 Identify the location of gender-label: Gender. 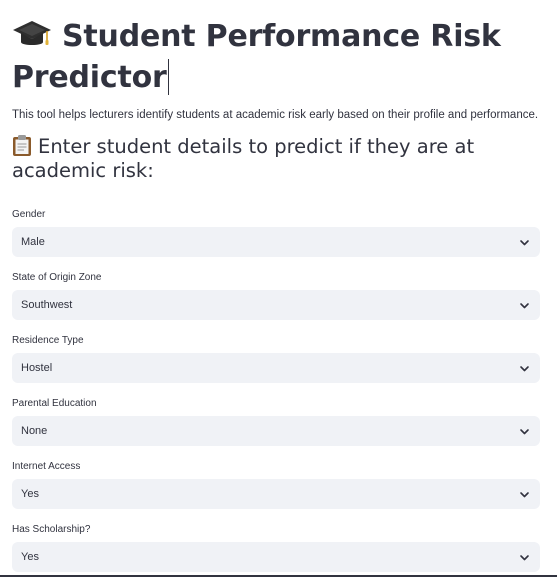
(29, 214).